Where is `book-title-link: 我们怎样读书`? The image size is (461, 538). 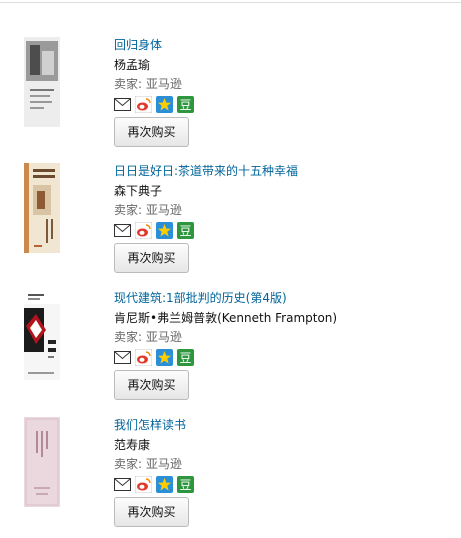
book-title-link: 我们怎样读书 is located at coordinates (284, 425).